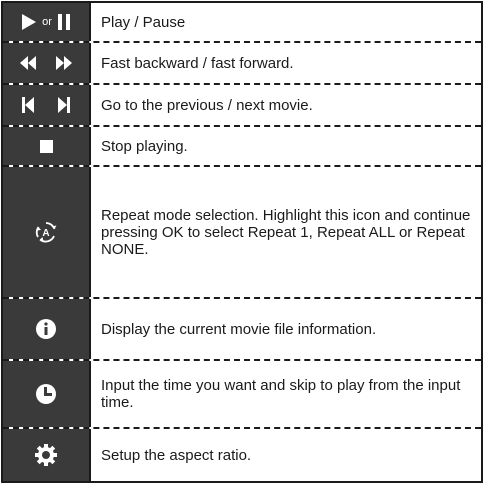  I want to click on fast-forward-icon, so click(64, 63).